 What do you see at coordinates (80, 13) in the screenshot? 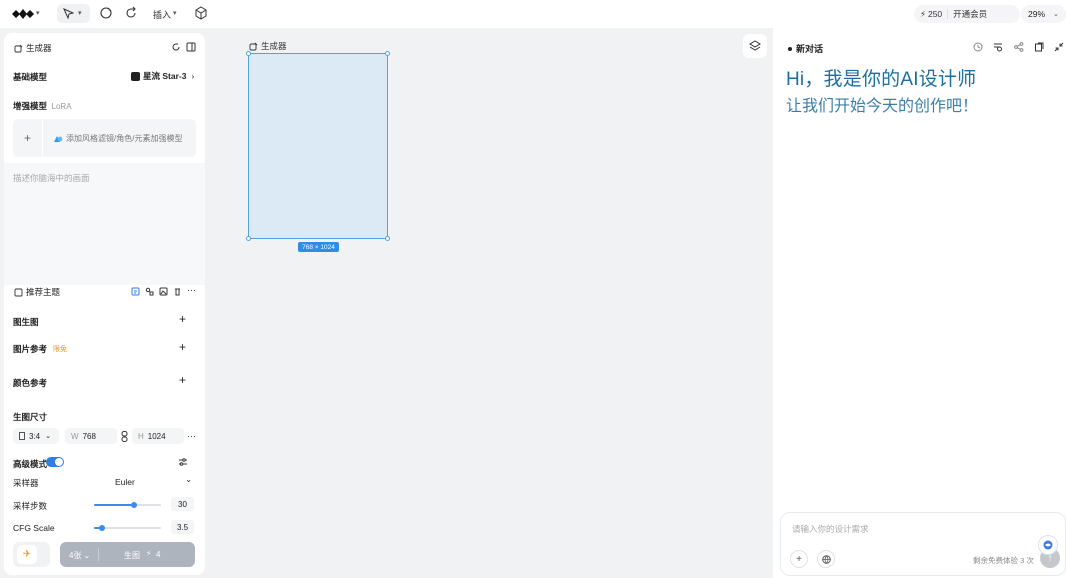
I see `chevron-down-icon: ▾` at bounding box center [80, 13].